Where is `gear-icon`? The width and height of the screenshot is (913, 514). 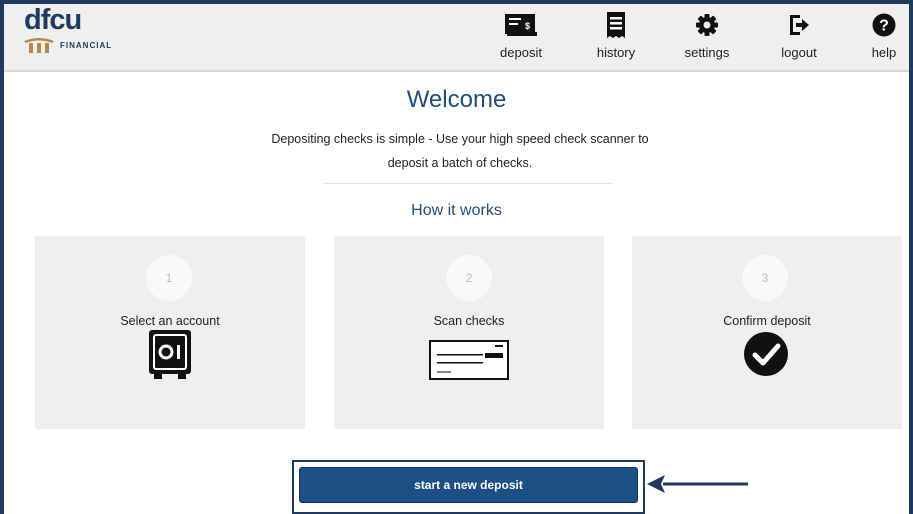
gear-icon is located at coordinates (707, 25).